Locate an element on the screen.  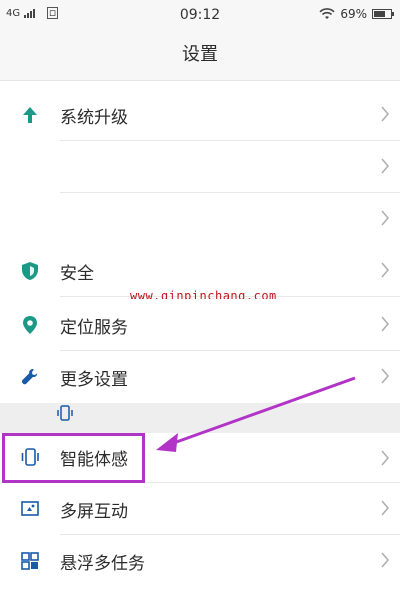
settings-item-label: 更多设置 is located at coordinates (94, 380).